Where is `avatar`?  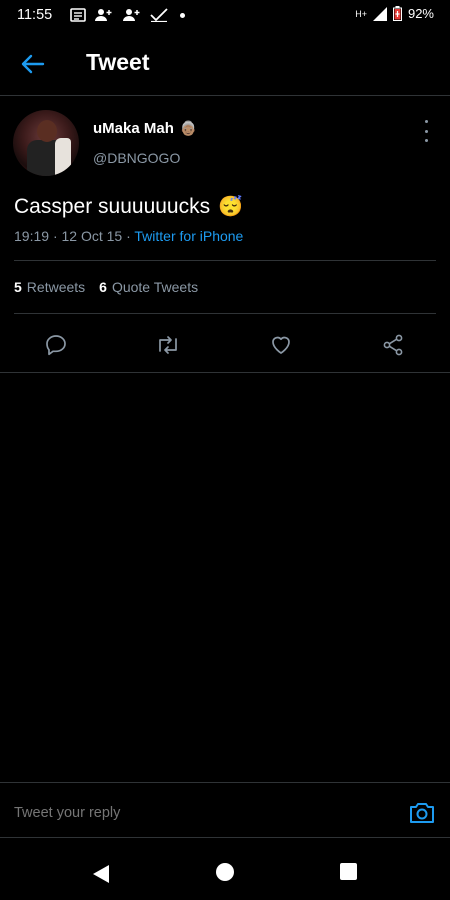 avatar is located at coordinates (46, 143).